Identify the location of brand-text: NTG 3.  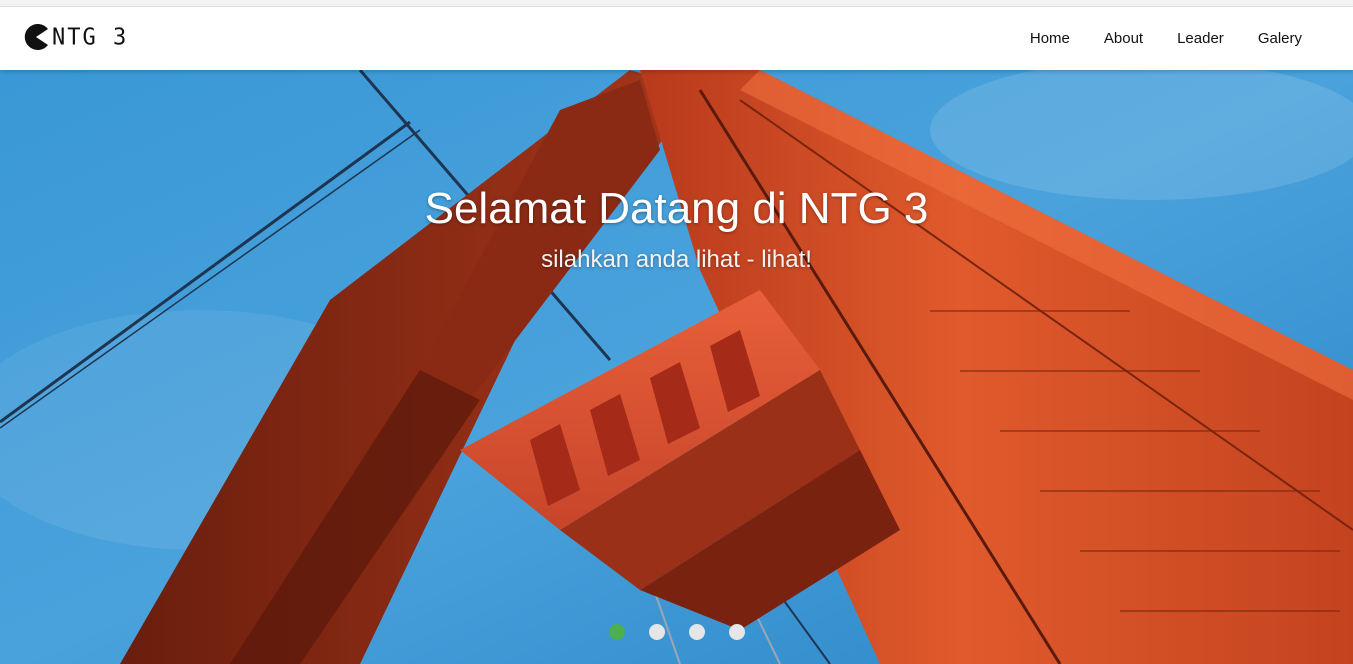
(90, 37).